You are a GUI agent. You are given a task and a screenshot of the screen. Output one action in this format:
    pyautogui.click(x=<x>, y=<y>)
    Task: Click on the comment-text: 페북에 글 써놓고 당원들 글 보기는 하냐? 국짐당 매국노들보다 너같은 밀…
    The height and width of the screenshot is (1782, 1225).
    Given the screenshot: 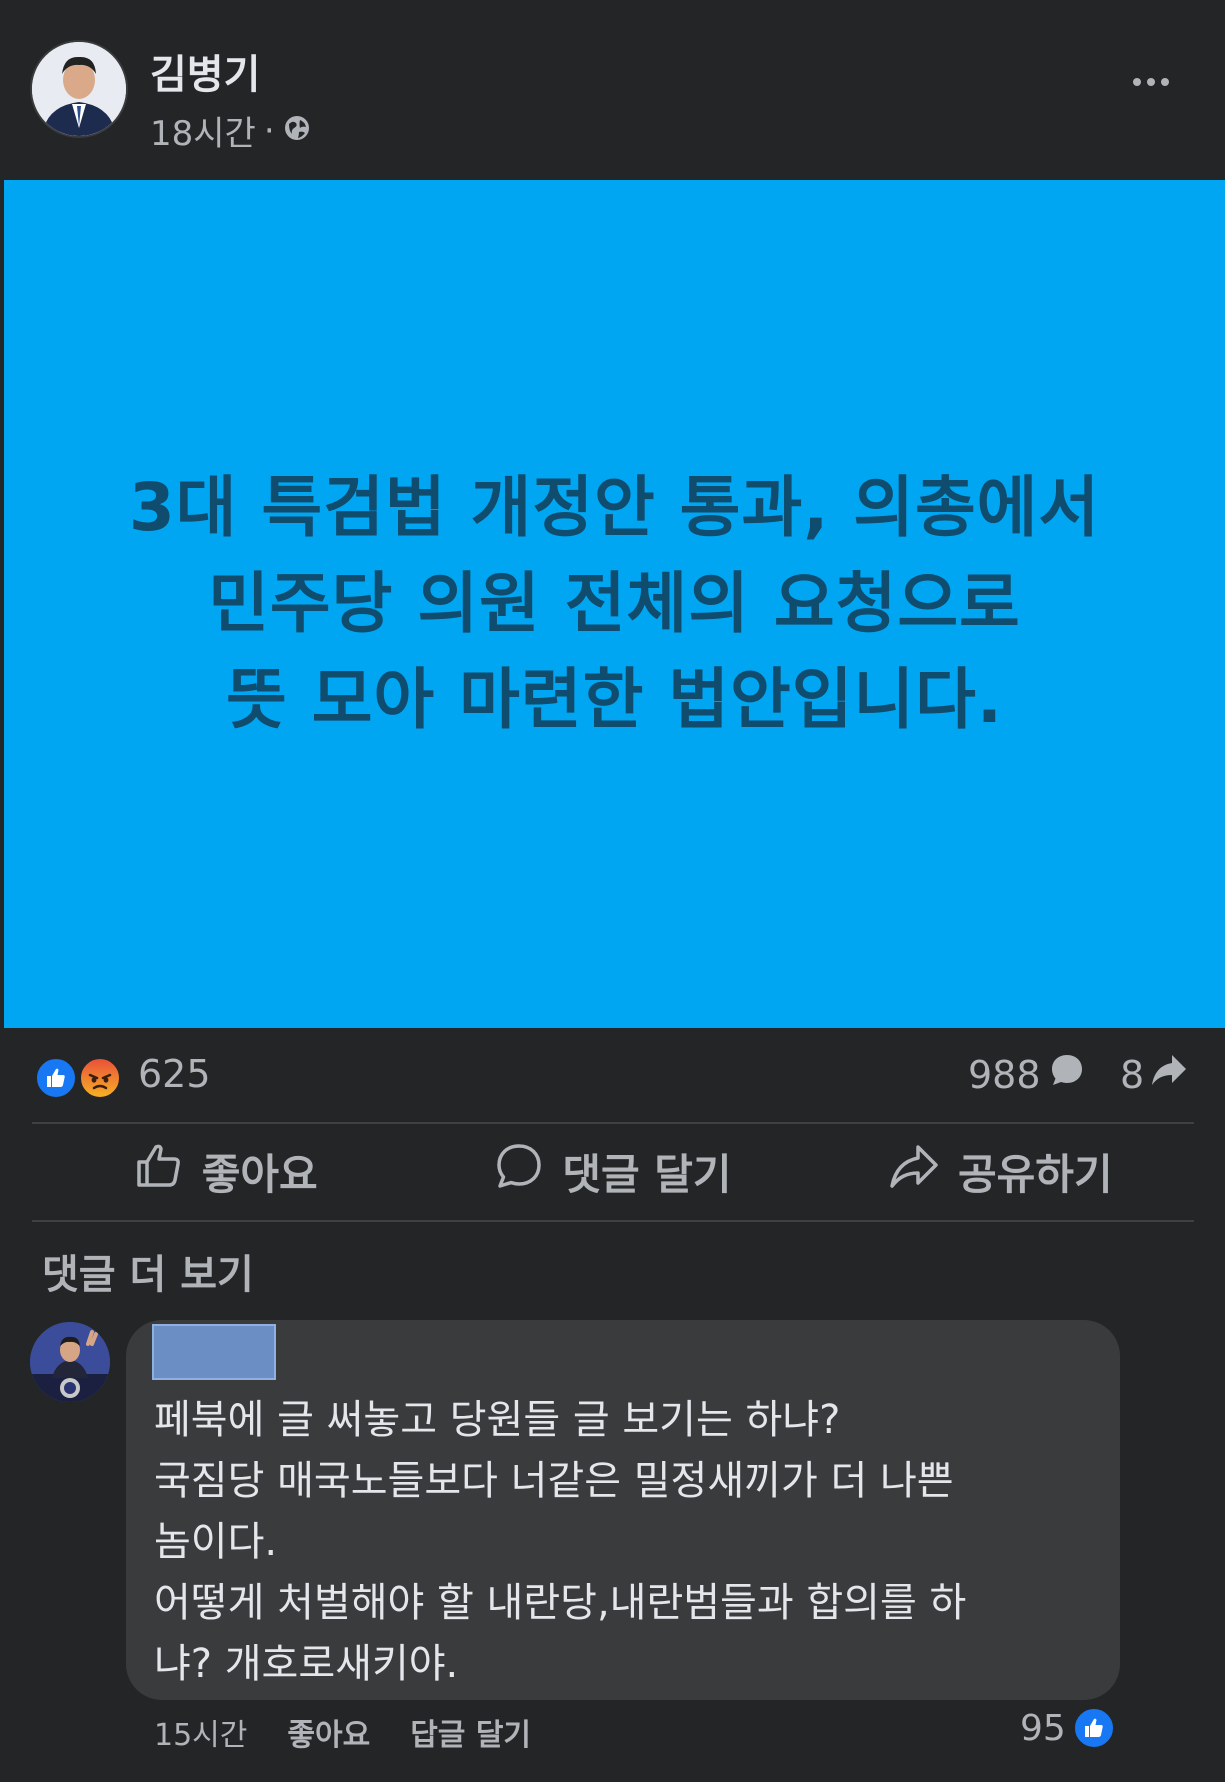 What is the action you would take?
    pyautogui.click(x=560, y=1542)
    